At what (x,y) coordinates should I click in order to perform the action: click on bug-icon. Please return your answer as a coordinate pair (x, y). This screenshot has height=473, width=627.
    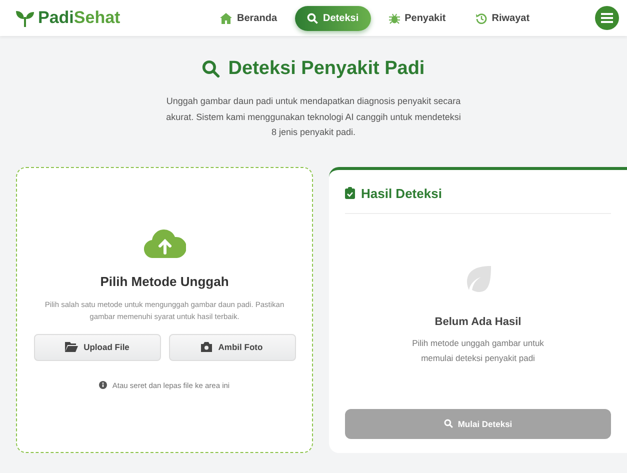
    Looking at the image, I should click on (394, 18).